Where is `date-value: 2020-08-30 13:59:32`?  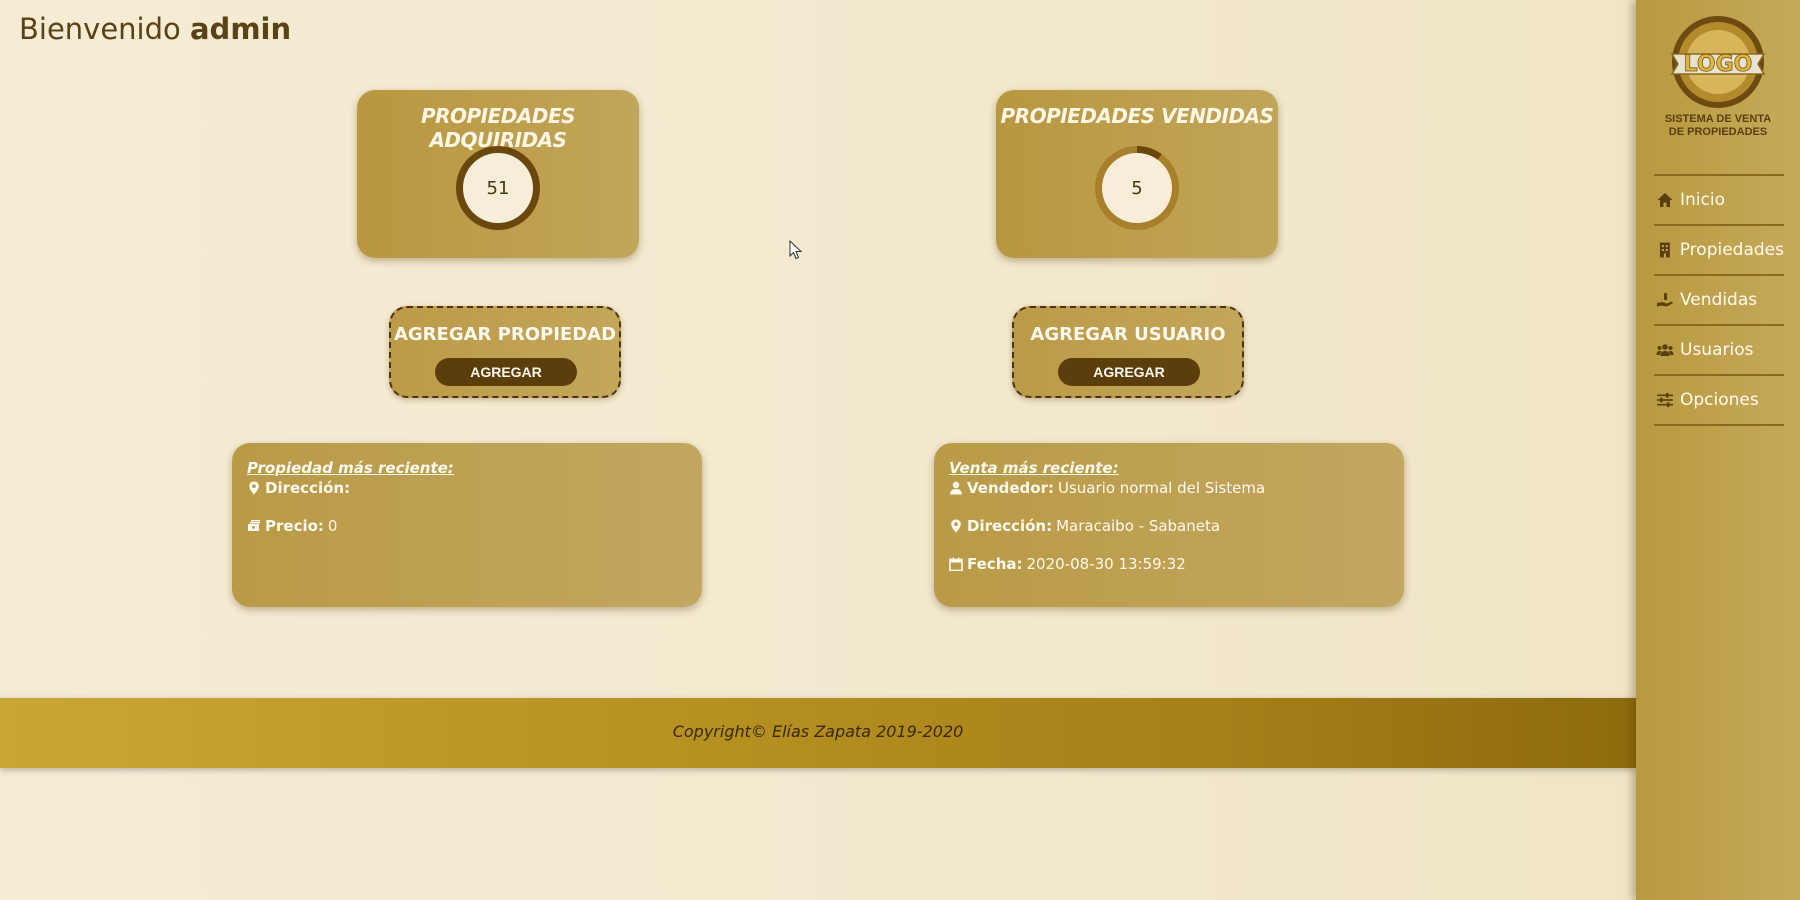
date-value: 2020-08-30 13:59:32 is located at coordinates (1106, 564).